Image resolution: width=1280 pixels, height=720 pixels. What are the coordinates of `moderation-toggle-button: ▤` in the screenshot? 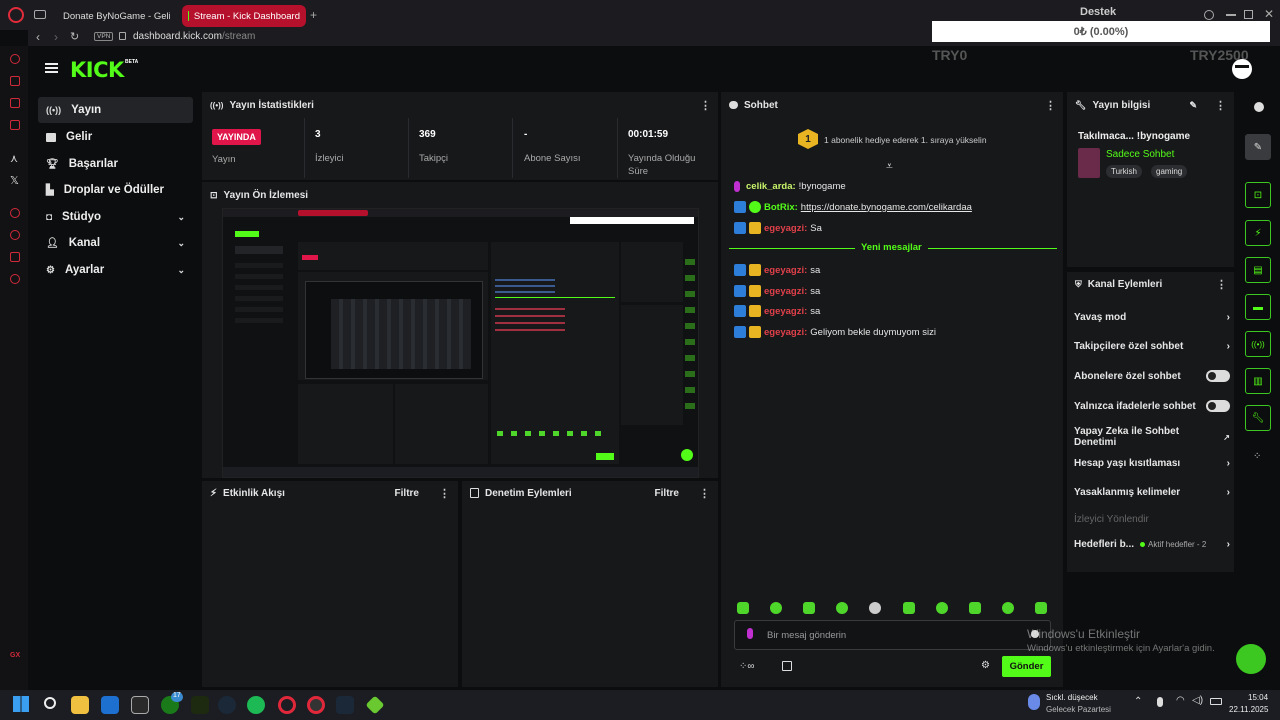 It's located at (1258, 270).